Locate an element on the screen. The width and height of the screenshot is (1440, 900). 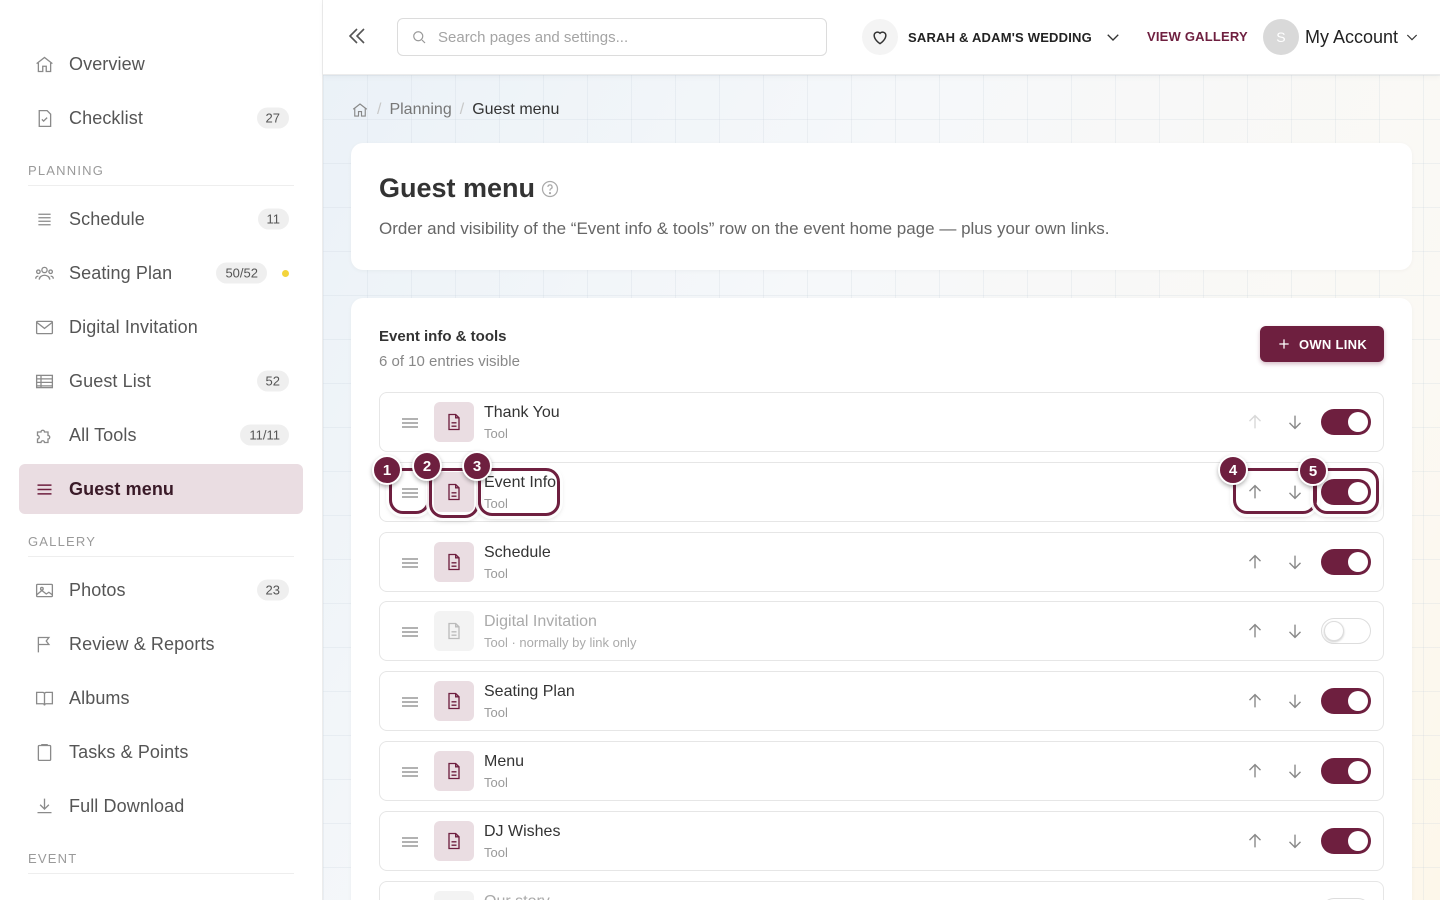
sidebar-item-label: Guest List is located at coordinates (110, 380).